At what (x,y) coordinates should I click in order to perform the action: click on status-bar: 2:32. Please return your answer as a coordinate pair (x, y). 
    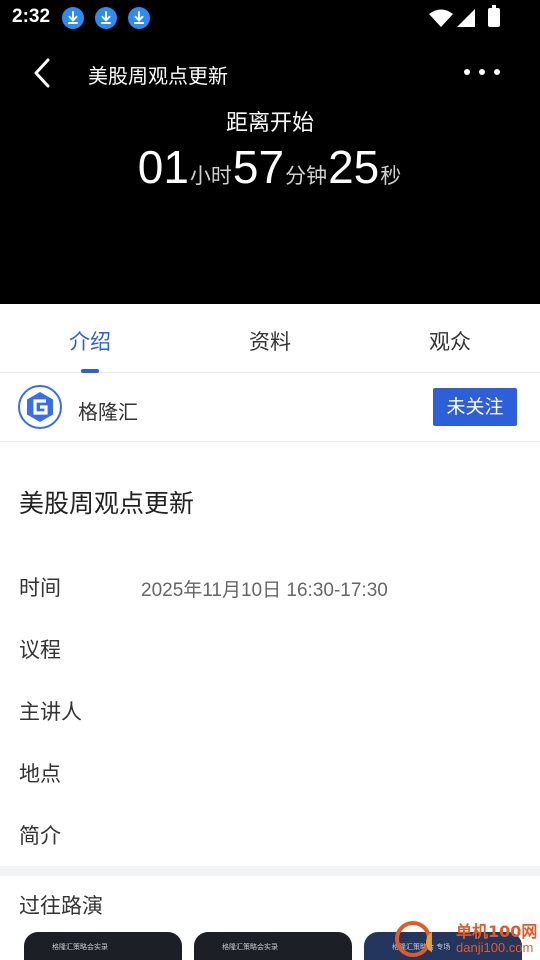
    Looking at the image, I should click on (270, 18).